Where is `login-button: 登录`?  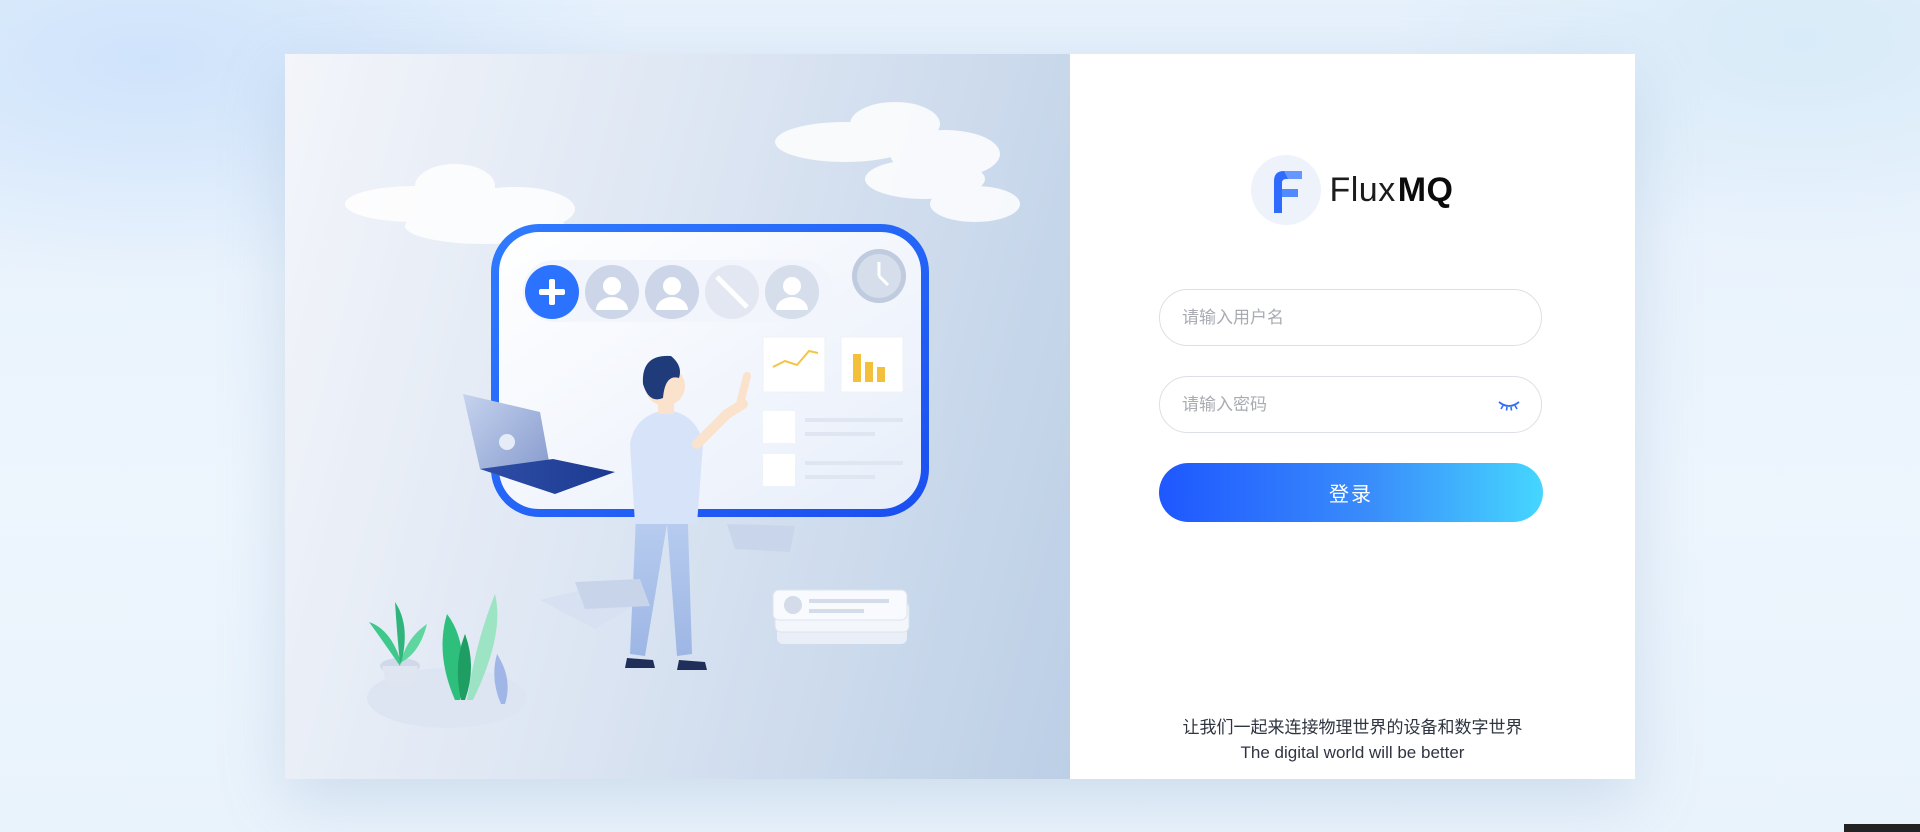
login-button: 登录 is located at coordinates (1351, 492).